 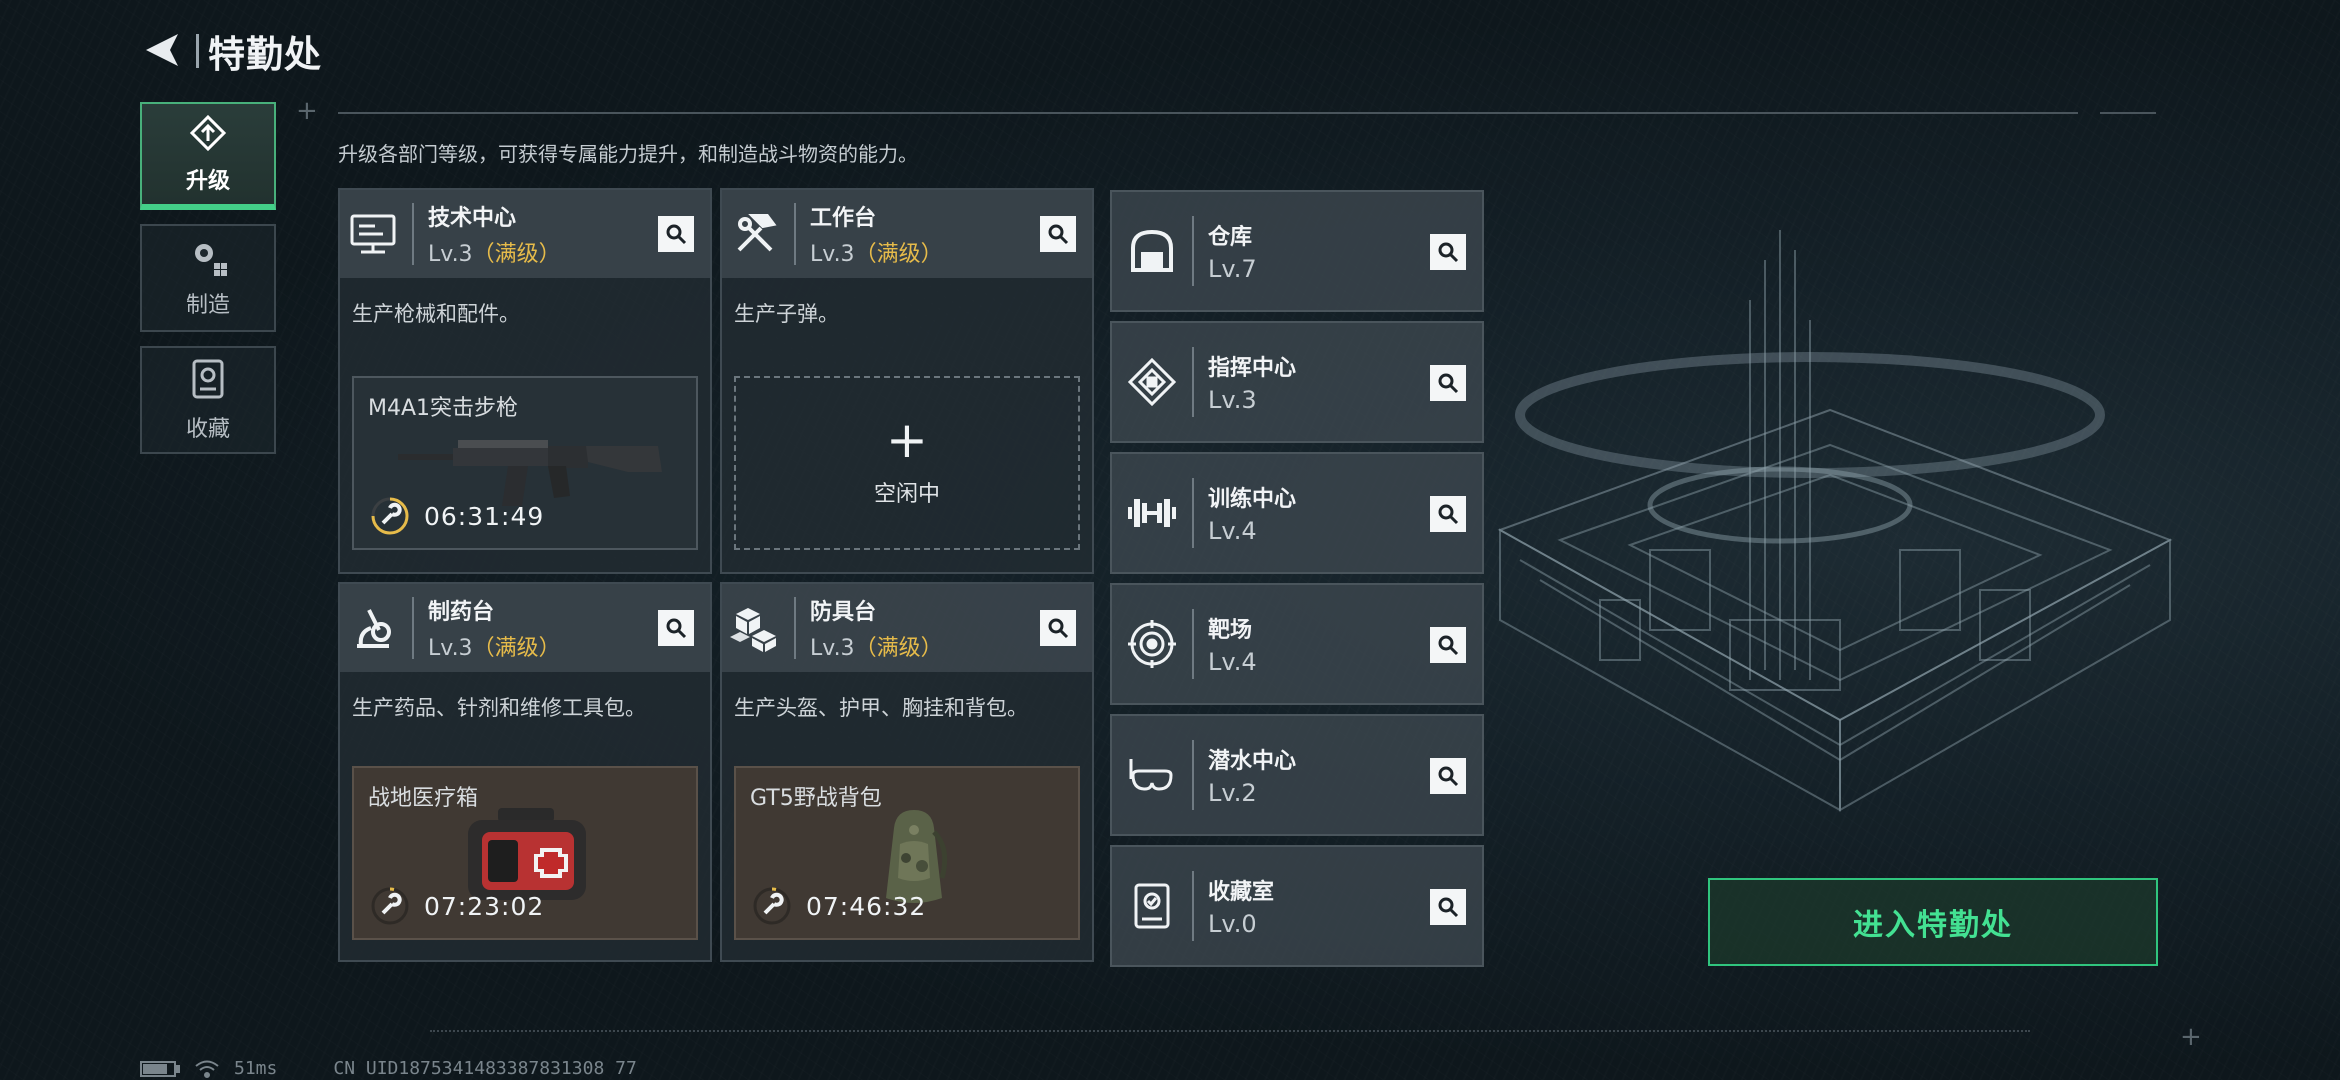 I want to click on wifi-icon, so click(x=207, y=1069).